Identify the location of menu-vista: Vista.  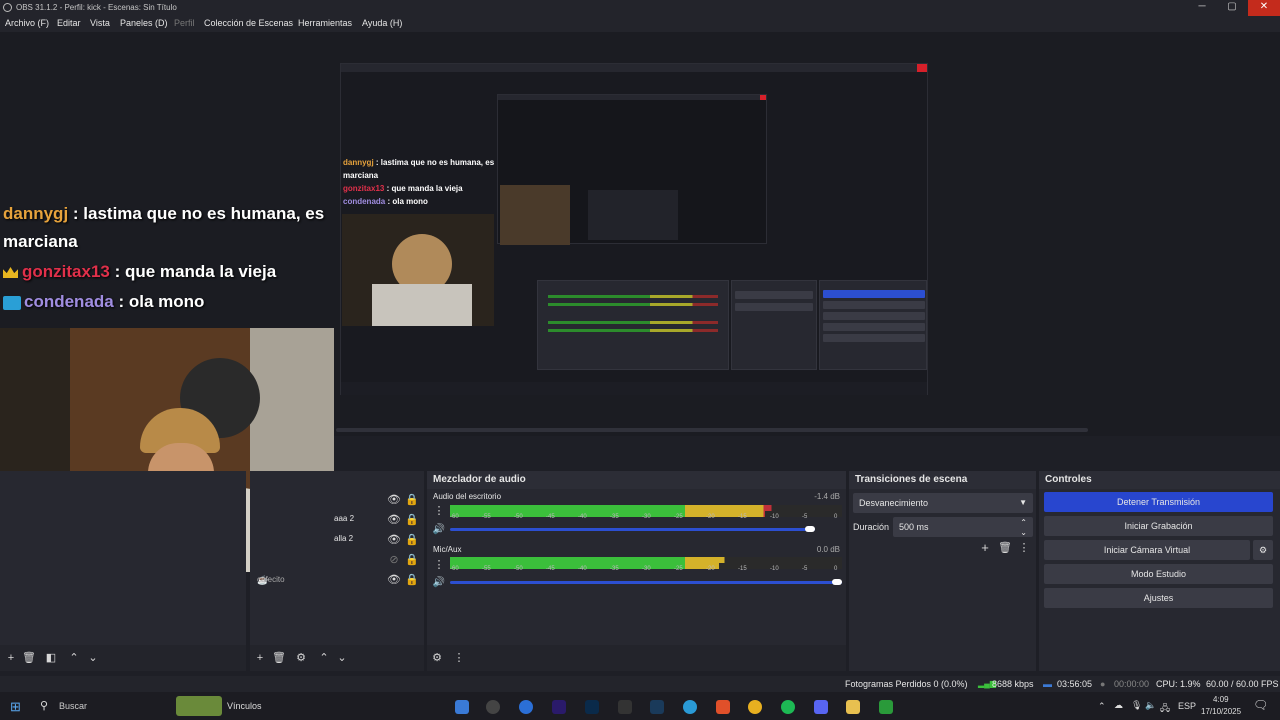
(100, 23).